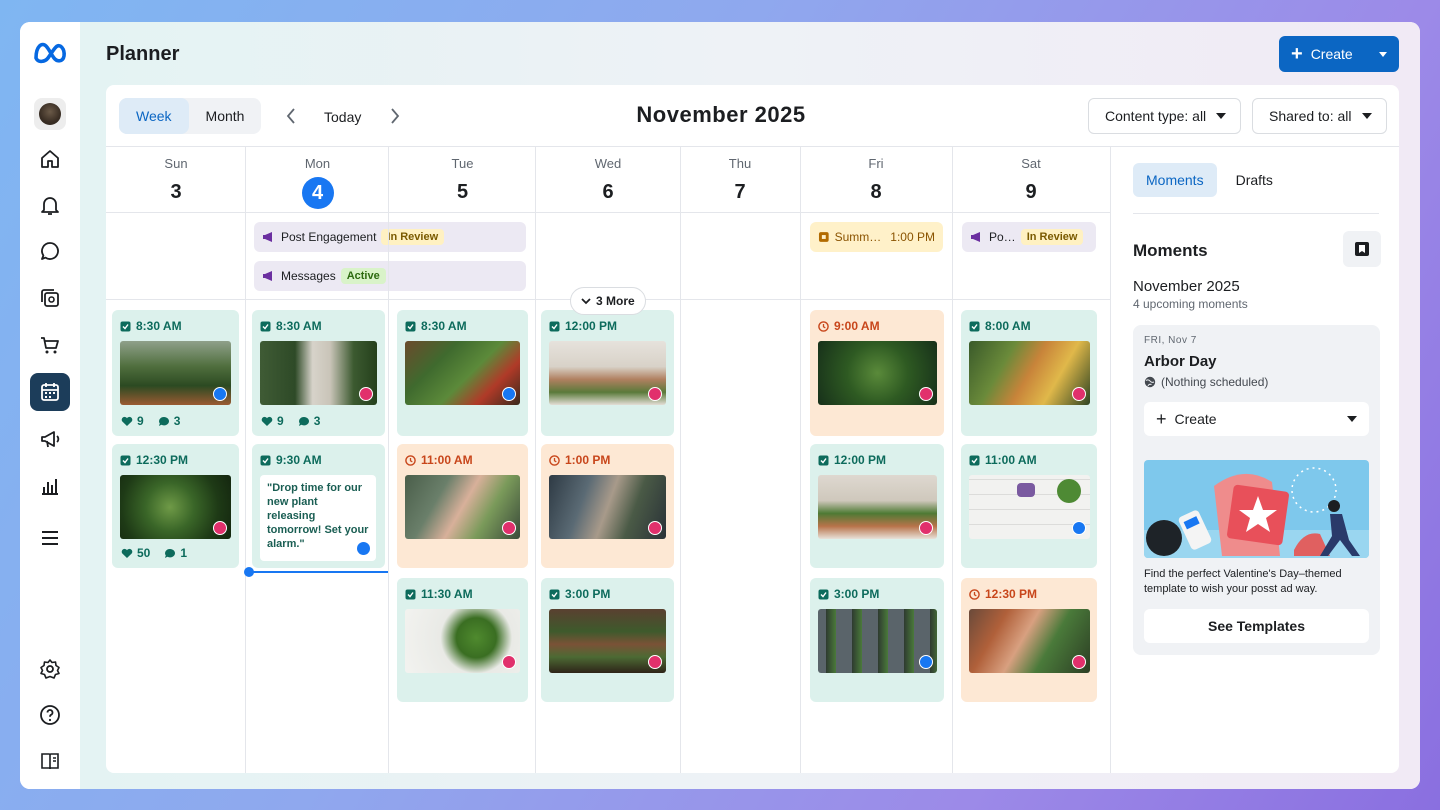  I want to click on post-card: 1:00 PM, so click(607, 506).